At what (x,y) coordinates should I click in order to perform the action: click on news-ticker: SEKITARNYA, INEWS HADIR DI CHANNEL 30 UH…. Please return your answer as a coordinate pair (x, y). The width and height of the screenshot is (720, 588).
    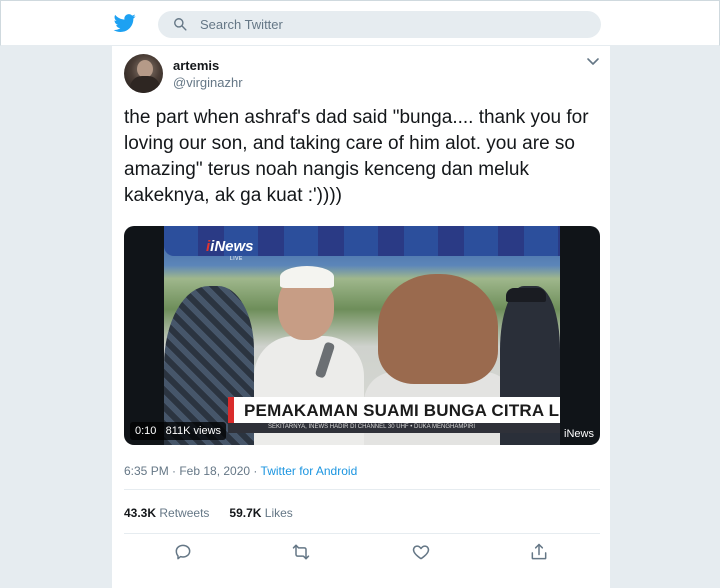
    Looking at the image, I should click on (394, 428).